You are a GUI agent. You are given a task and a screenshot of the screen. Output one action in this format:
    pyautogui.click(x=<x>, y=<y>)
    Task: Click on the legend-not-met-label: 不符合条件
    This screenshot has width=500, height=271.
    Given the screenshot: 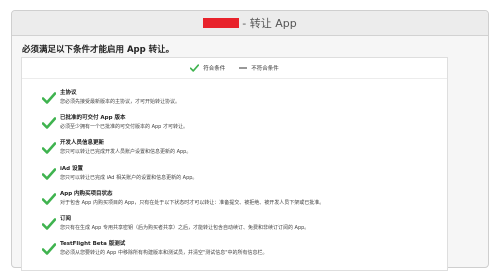 What is the action you would take?
    pyautogui.click(x=265, y=69)
    